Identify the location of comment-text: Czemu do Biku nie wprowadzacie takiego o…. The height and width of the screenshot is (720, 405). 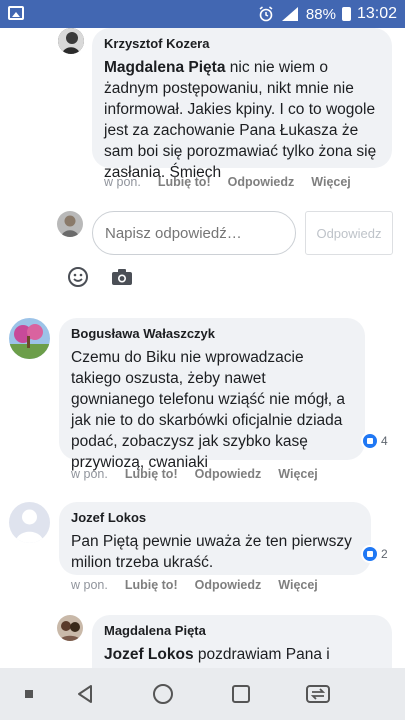
(208, 410).